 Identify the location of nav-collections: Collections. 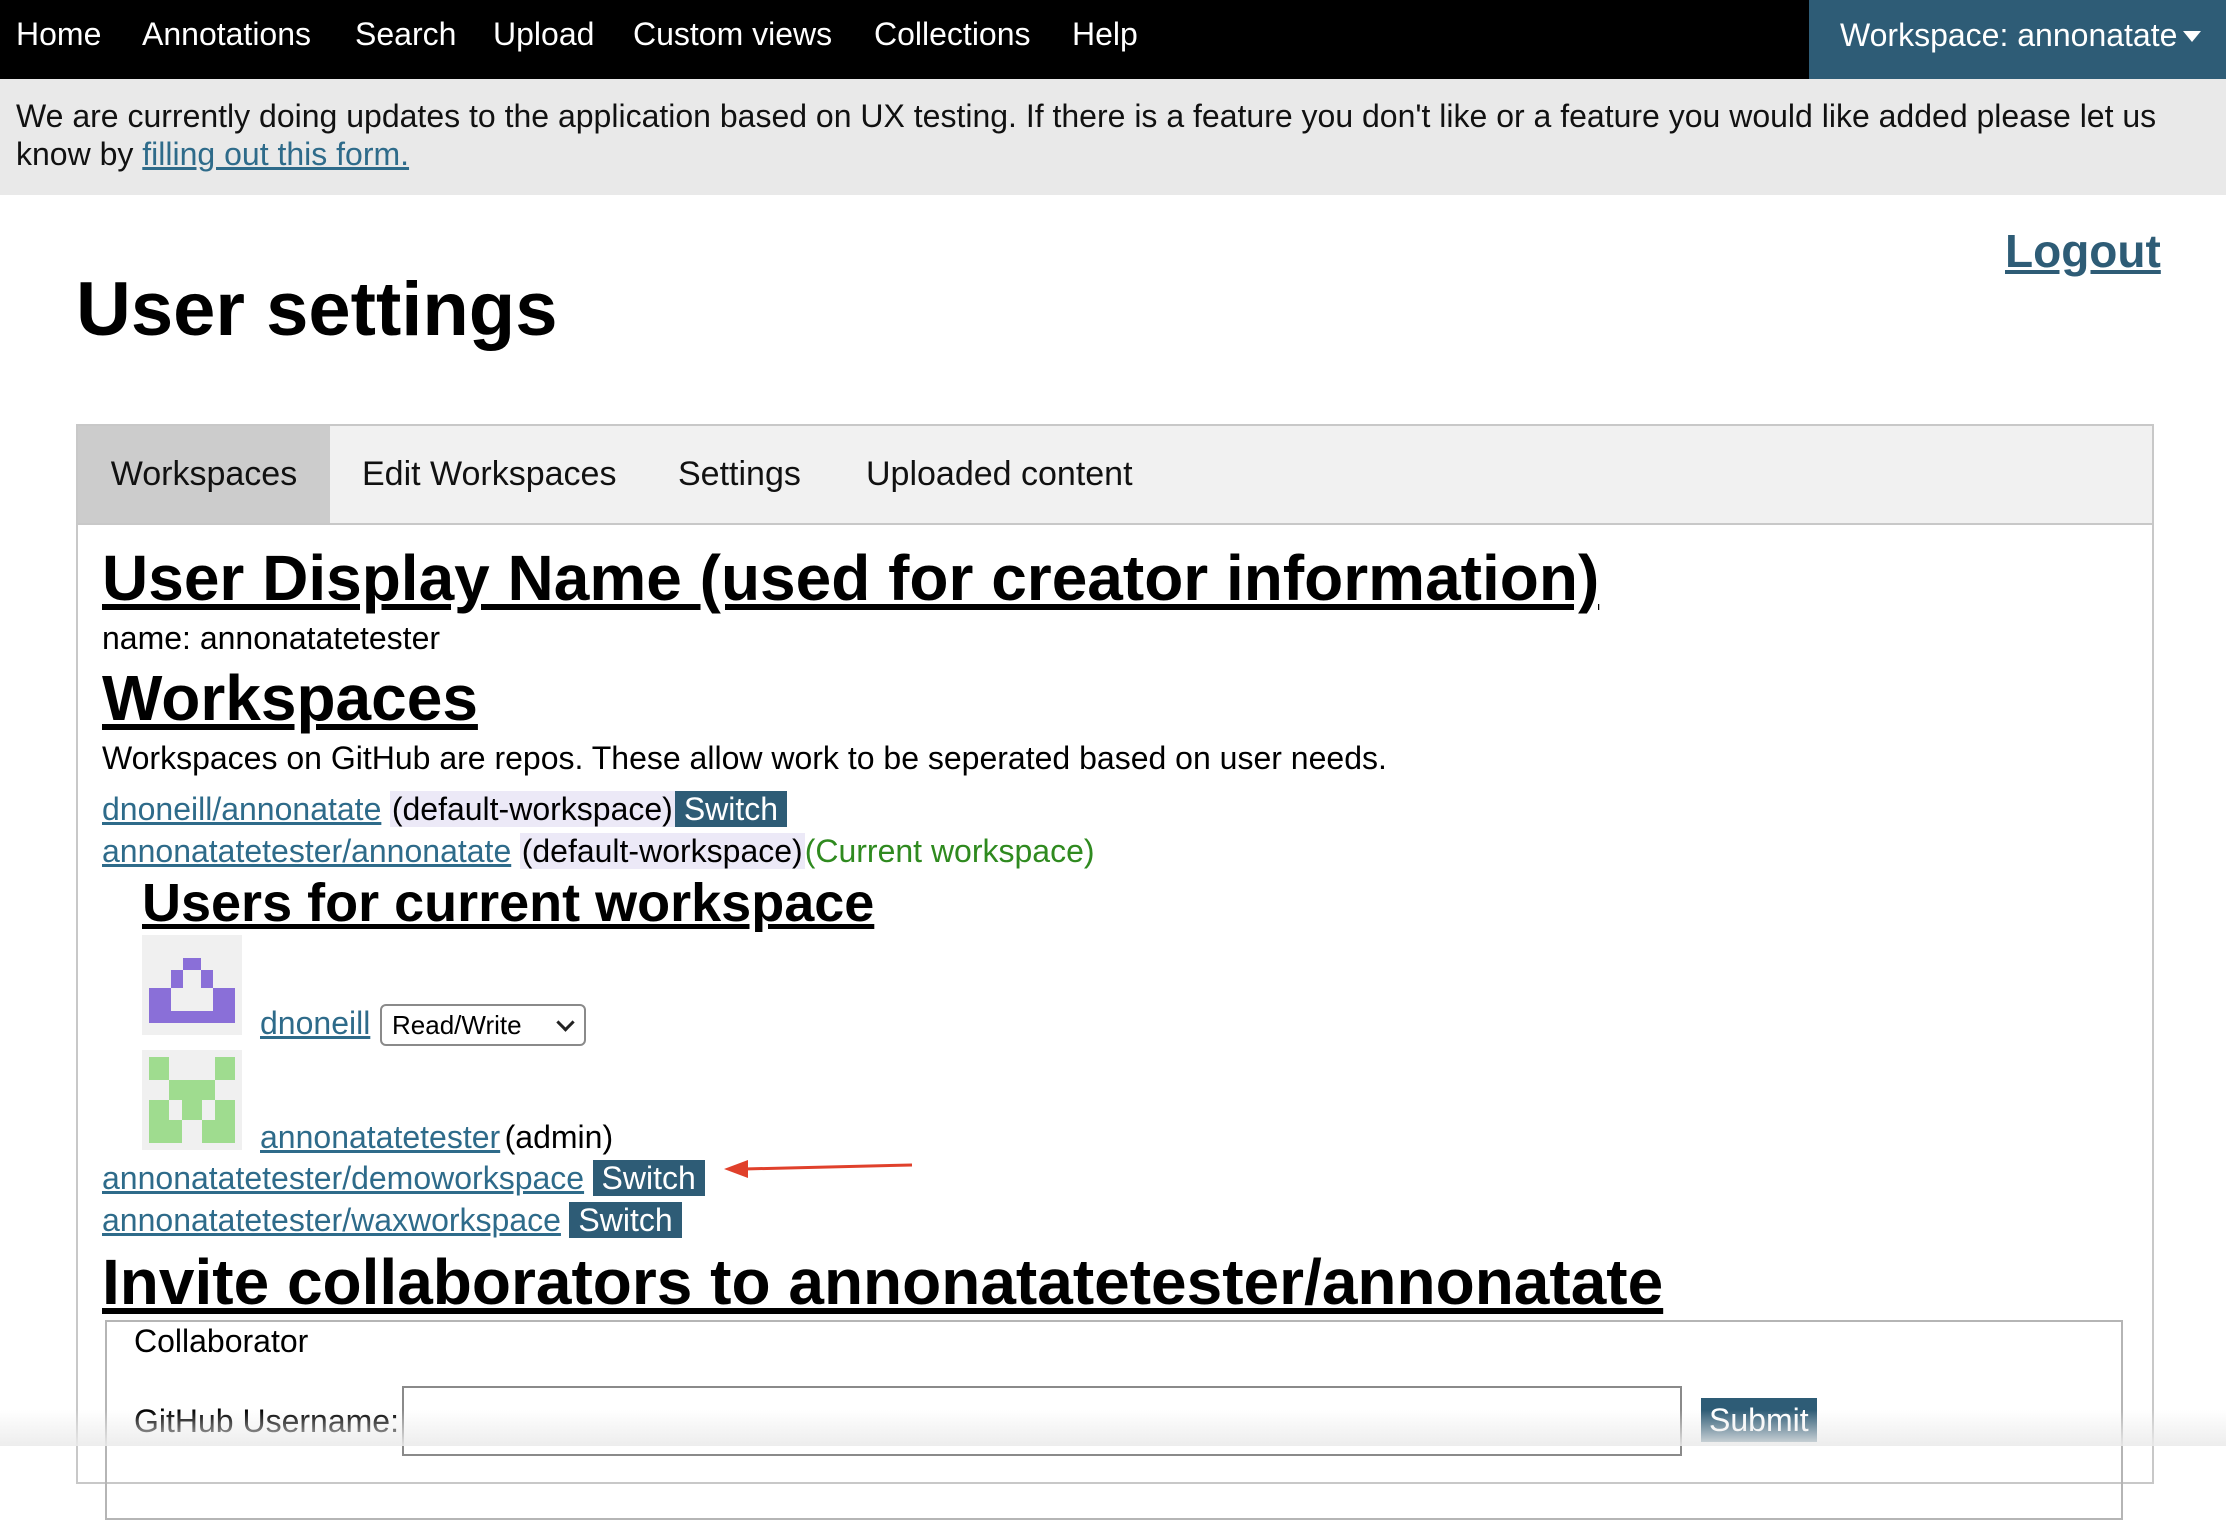
(952, 34).